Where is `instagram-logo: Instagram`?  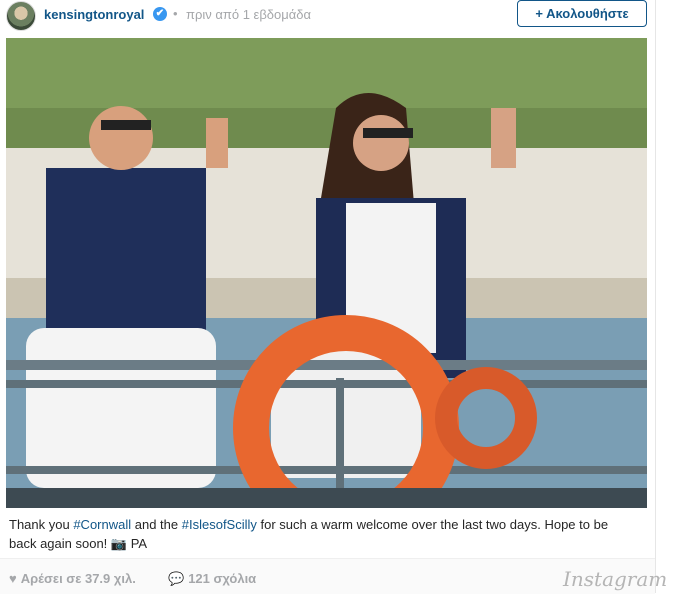 instagram-logo: Instagram is located at coordinates (615, 579).